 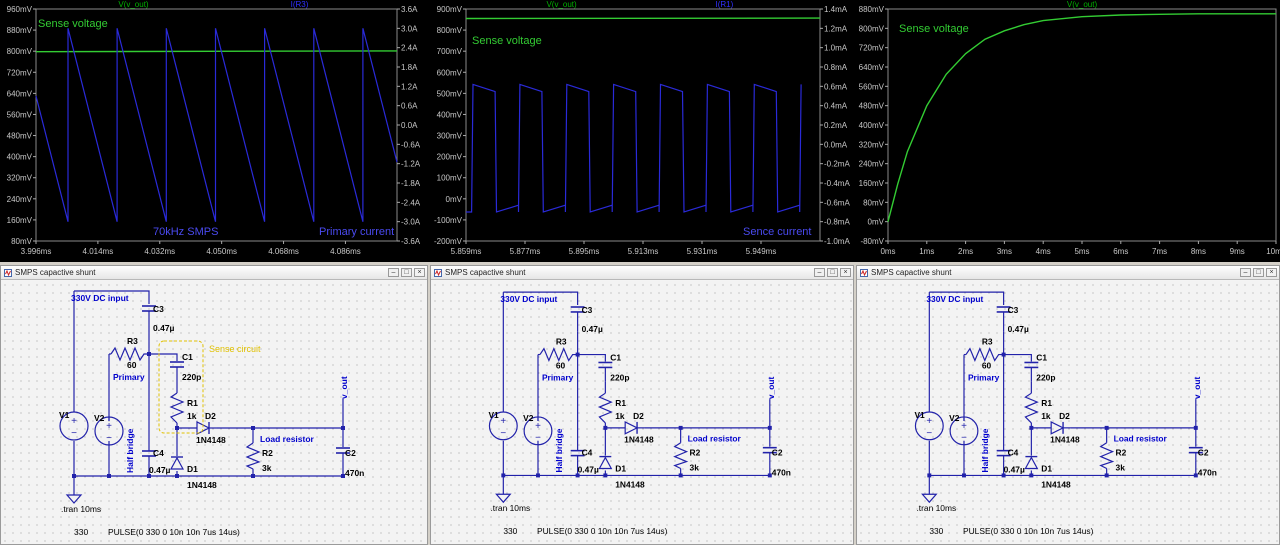 What do you see at coordinates (1081, 251) in the screenshot?
I see `x-tick: 5ms` at bounding box center [1081, 251].